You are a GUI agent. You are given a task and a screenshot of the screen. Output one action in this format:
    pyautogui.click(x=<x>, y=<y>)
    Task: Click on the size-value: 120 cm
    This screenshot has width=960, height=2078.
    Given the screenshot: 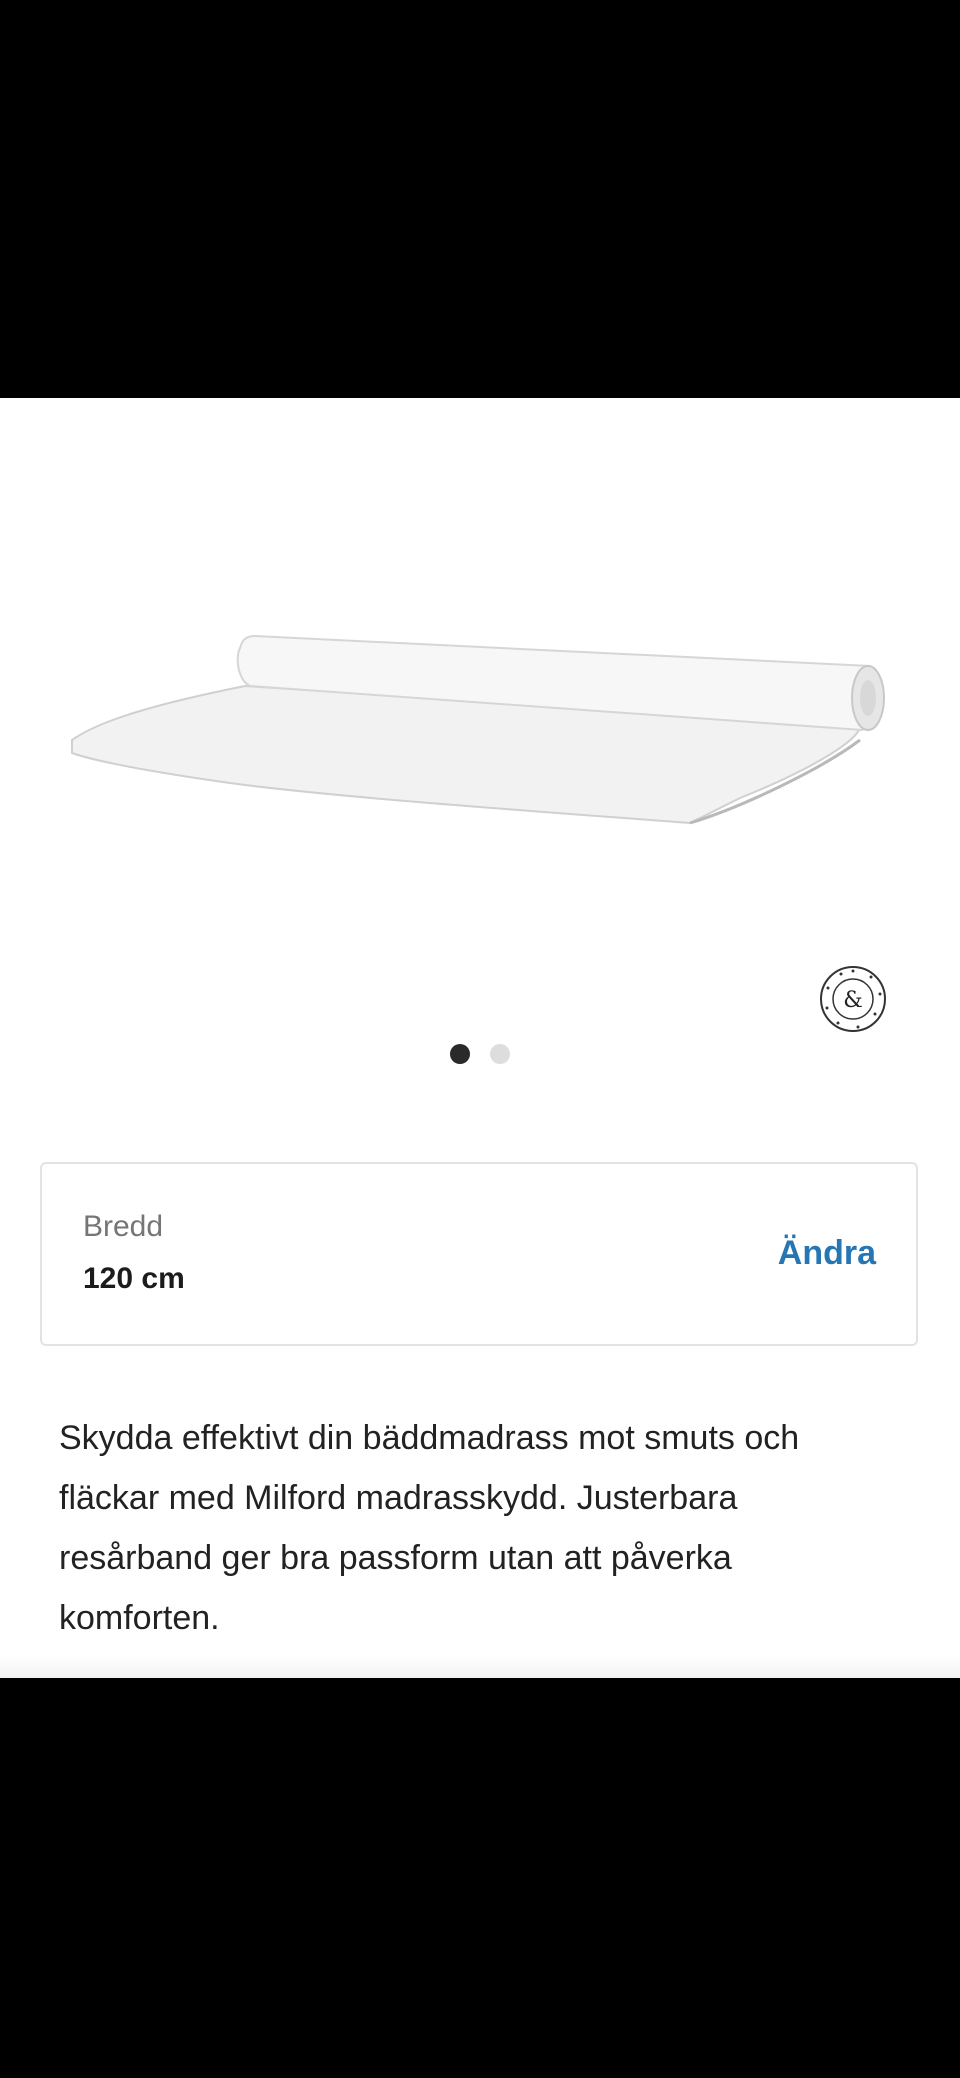 What is the action you would take?
    pyautogui.click(x=134, y=1278)
    